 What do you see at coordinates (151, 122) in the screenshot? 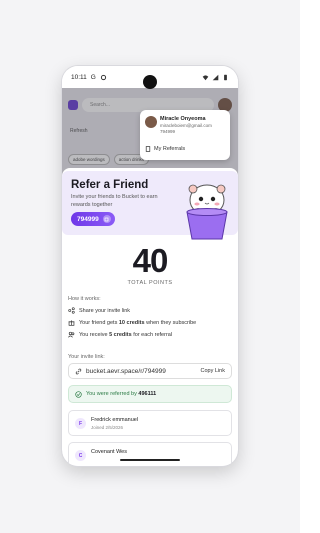
I see `avatar` at bounding box center [151, 122].